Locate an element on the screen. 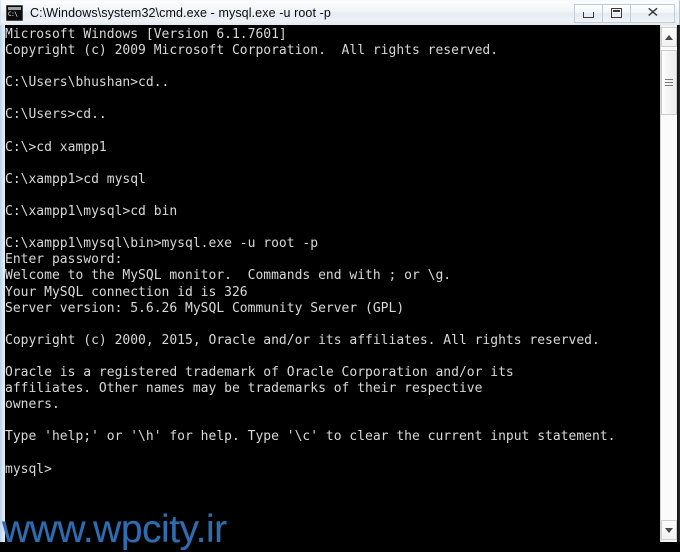 This screenshot has width=680, height=552. cmd-exe-icon-label: C:\ is located at coordinates (13, 14).